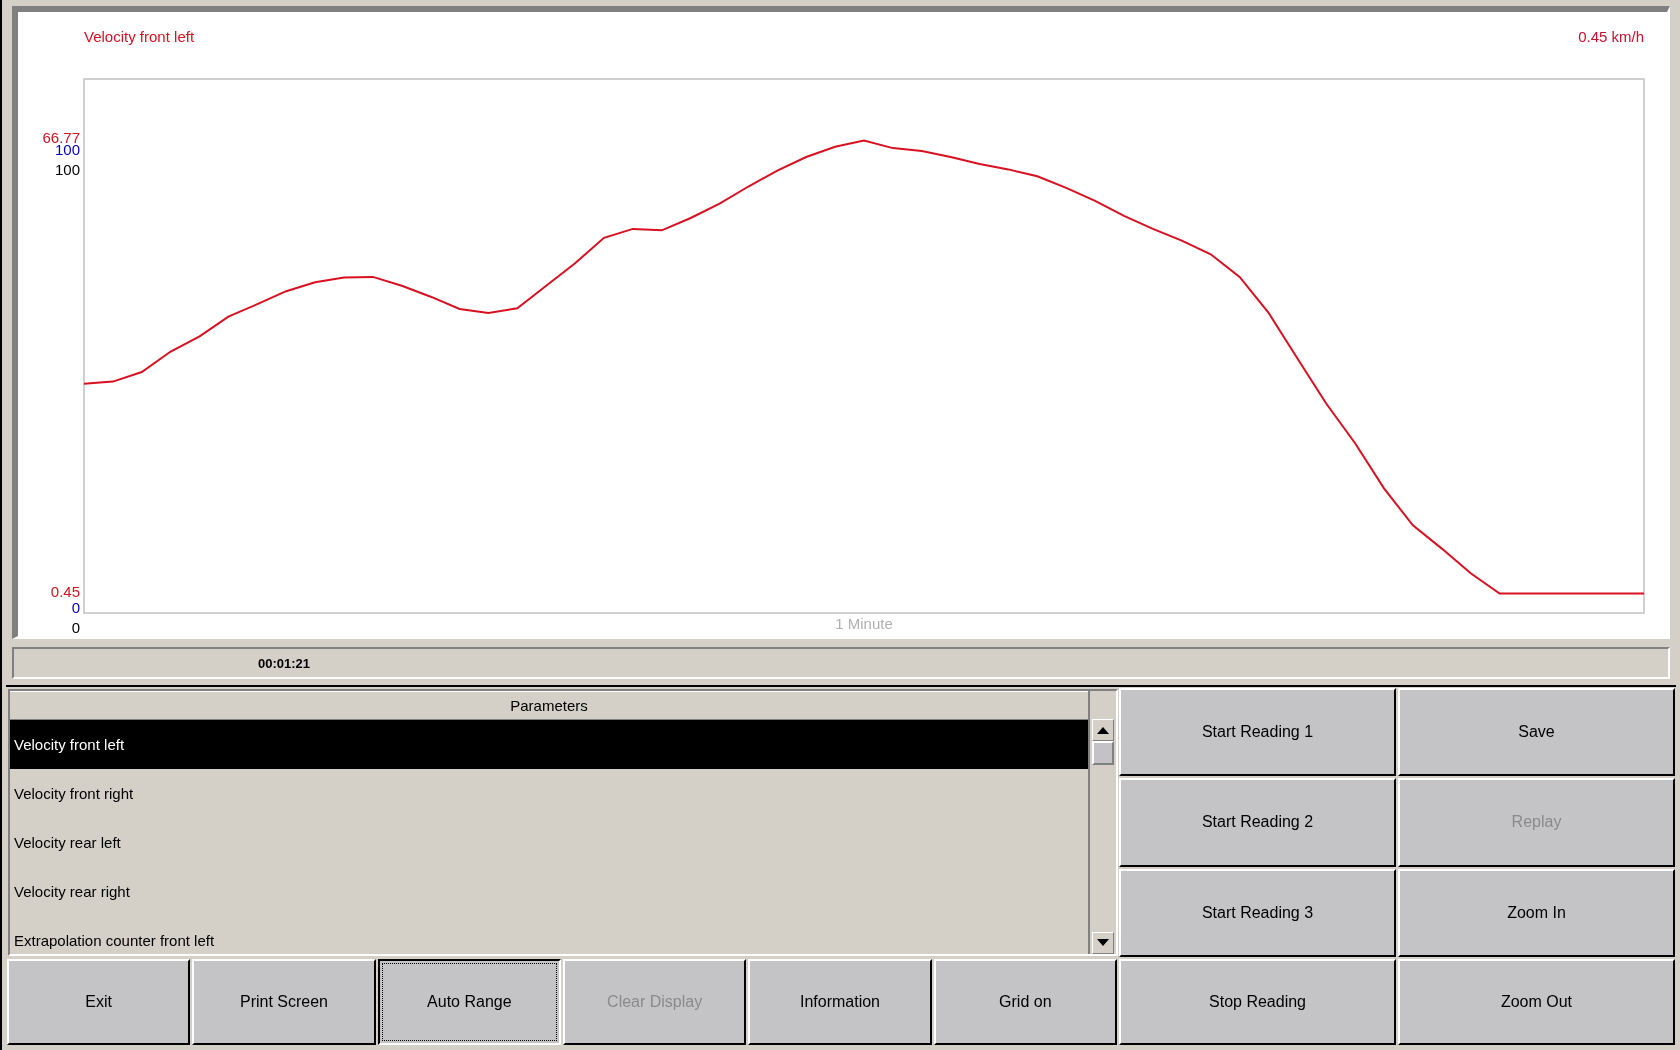 This screenshot has height=1050, width=1680. I want to click on toolbar-button: Grid on, so click(1025, 1002).